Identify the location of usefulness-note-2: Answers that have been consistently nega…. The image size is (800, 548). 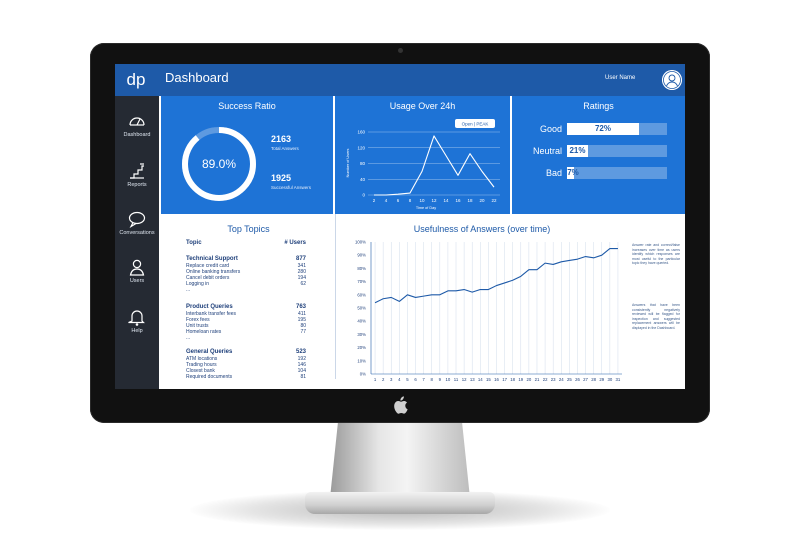
(656, 316).